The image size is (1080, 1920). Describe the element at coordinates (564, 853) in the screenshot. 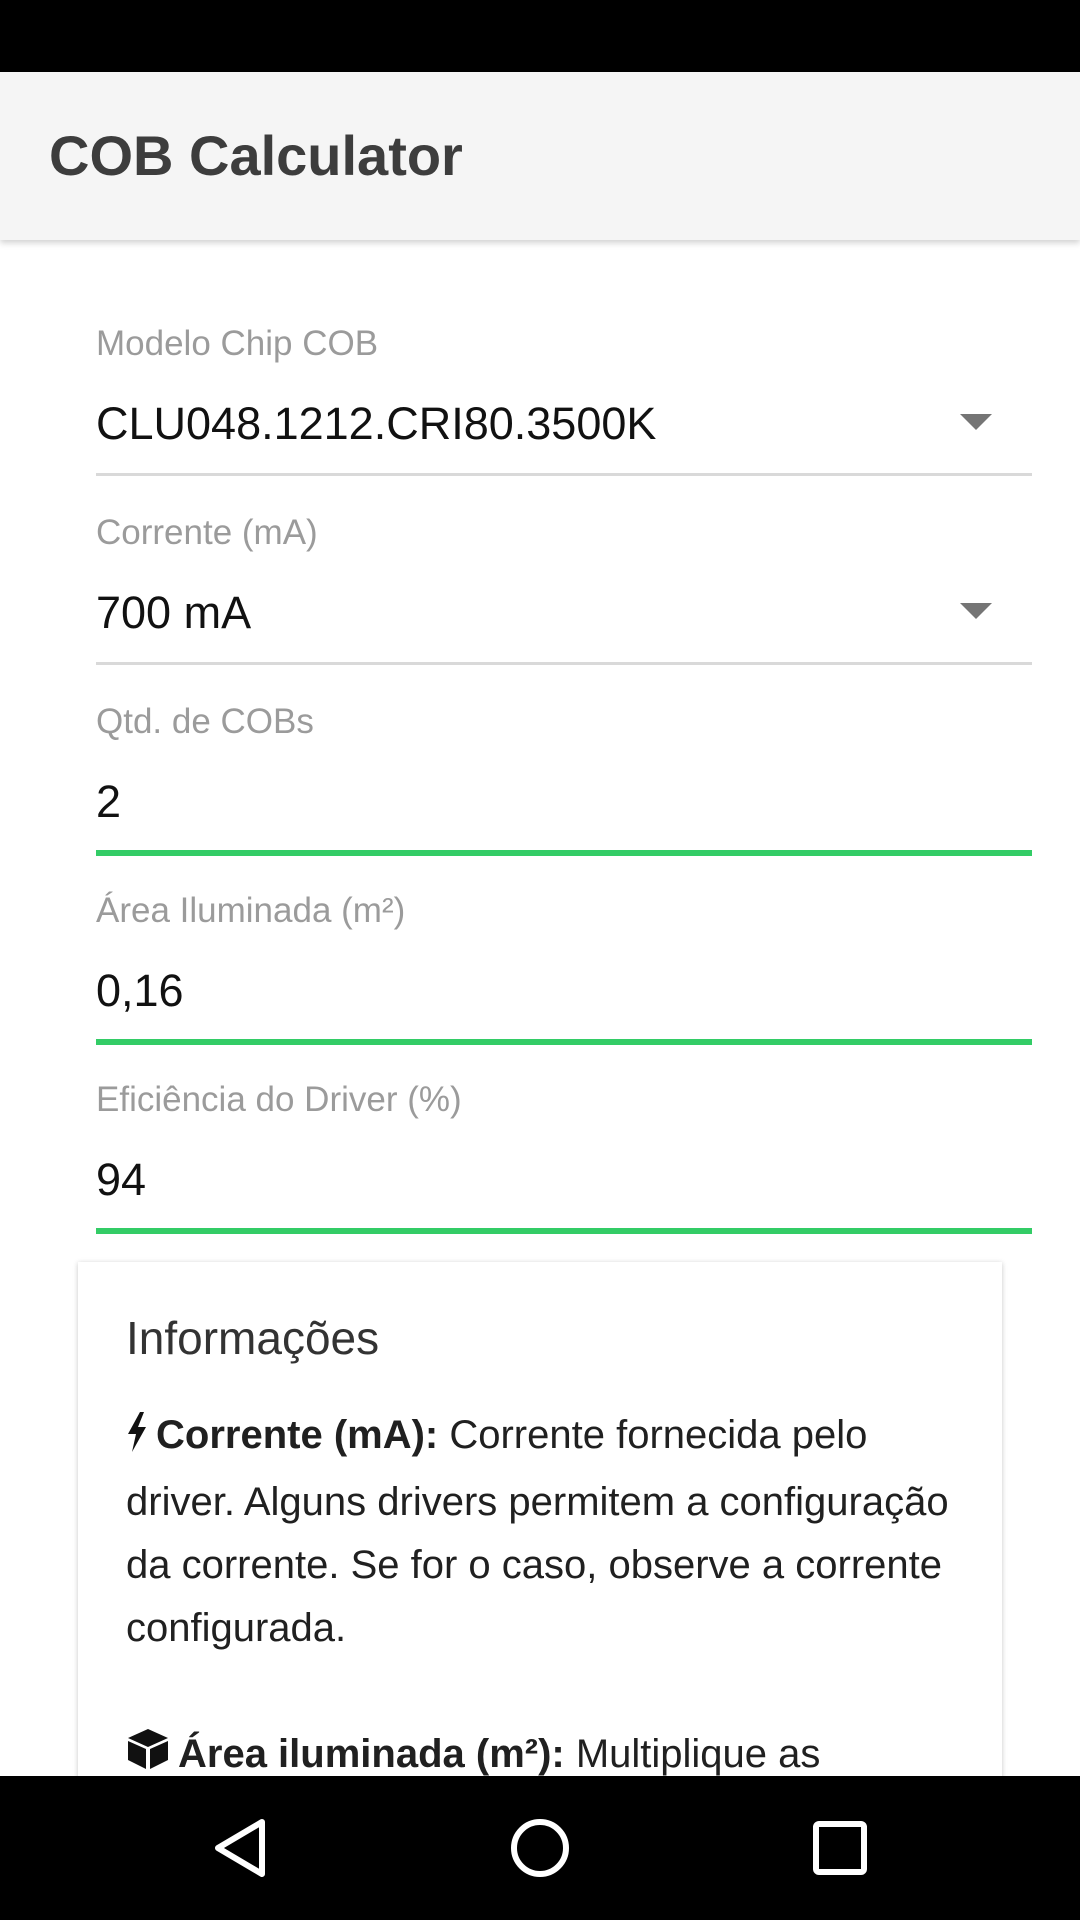

I see `cob-qty-underline` at that location.